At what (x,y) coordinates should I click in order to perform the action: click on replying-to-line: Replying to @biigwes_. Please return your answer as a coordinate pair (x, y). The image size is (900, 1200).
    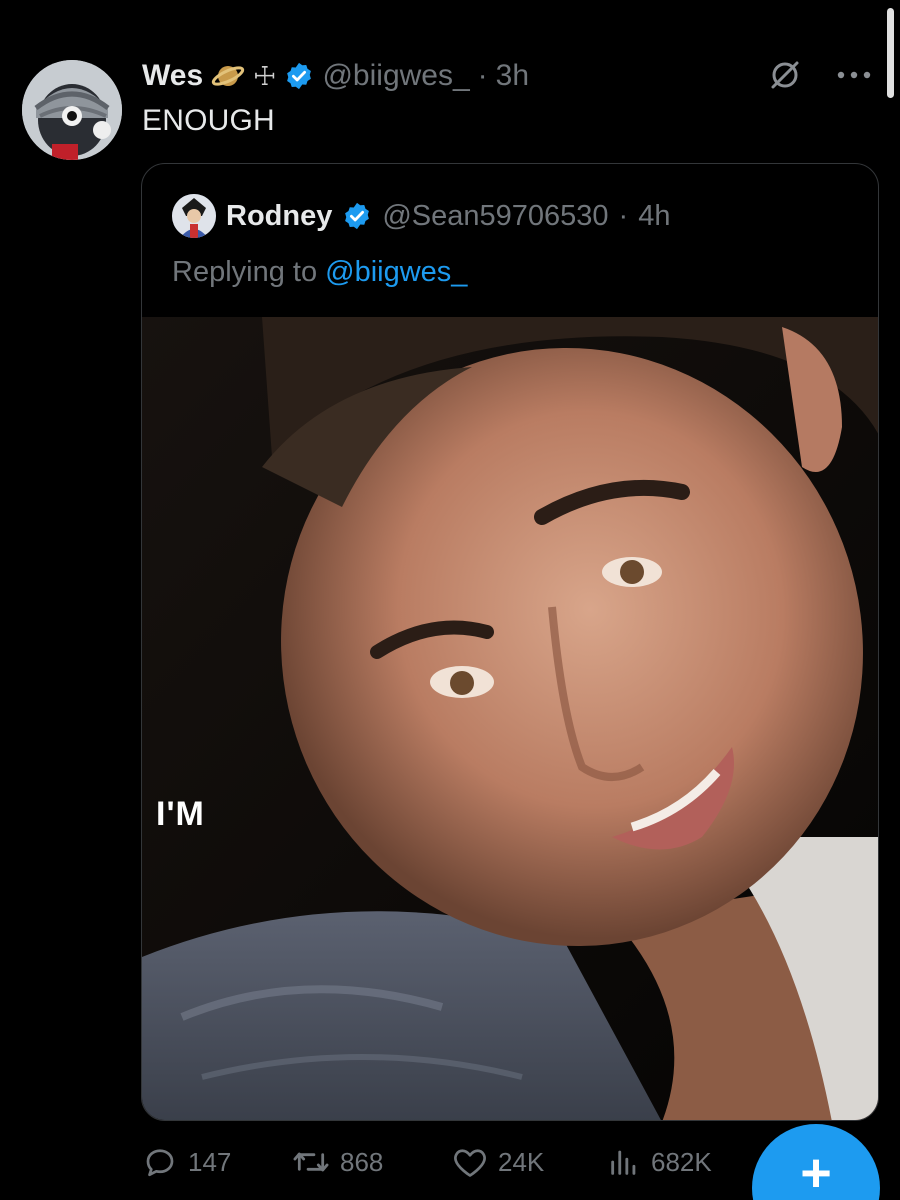
    Looking at the image, I should click on (319, 272).